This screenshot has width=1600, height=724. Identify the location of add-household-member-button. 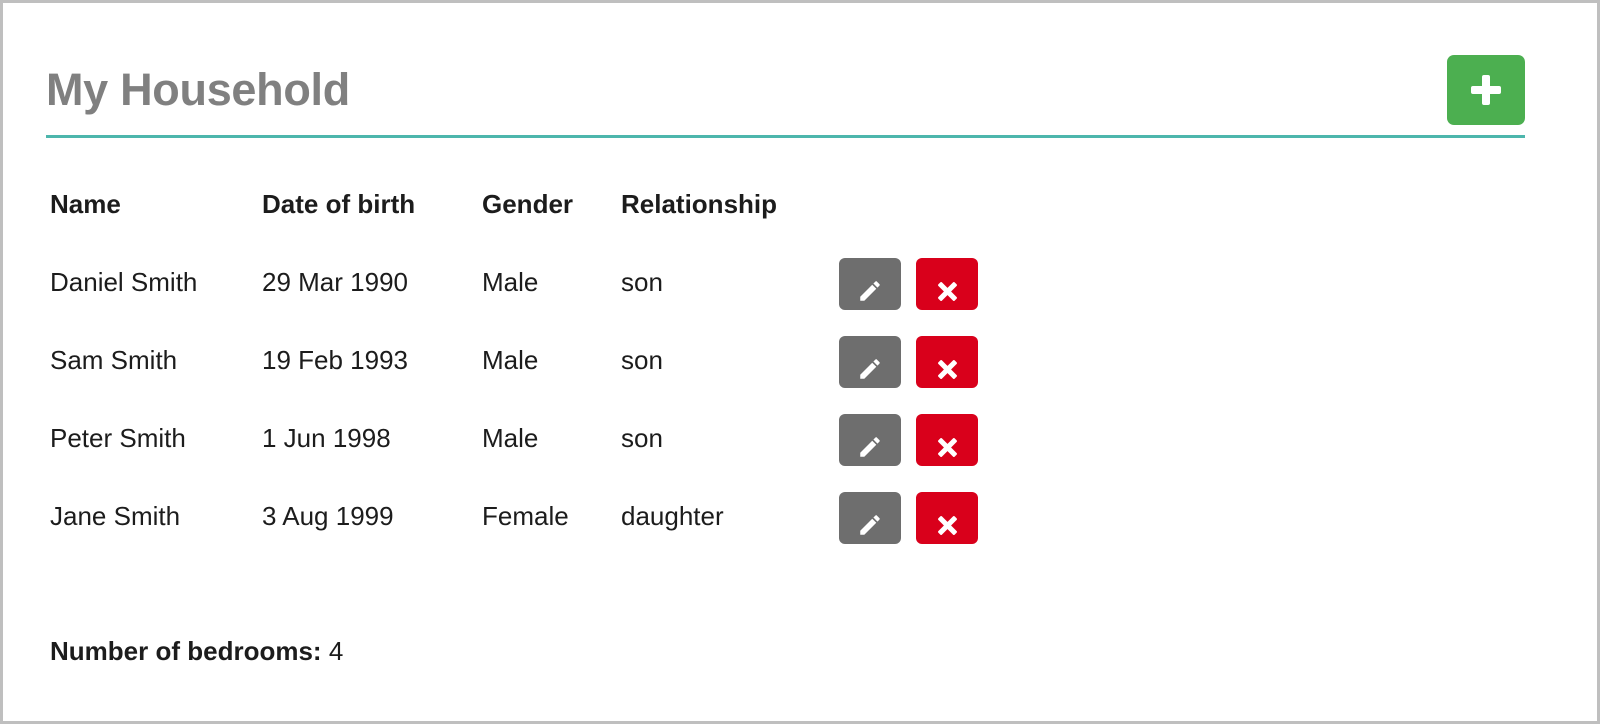
(1486, 90).